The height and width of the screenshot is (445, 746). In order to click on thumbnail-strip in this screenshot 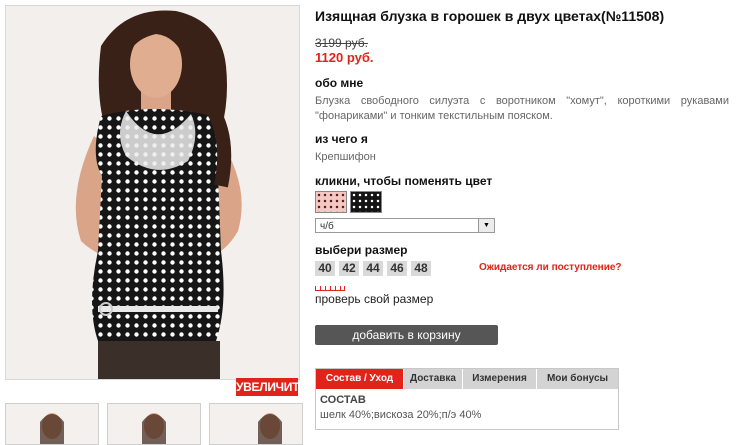, I will do `click(154, 424)`.